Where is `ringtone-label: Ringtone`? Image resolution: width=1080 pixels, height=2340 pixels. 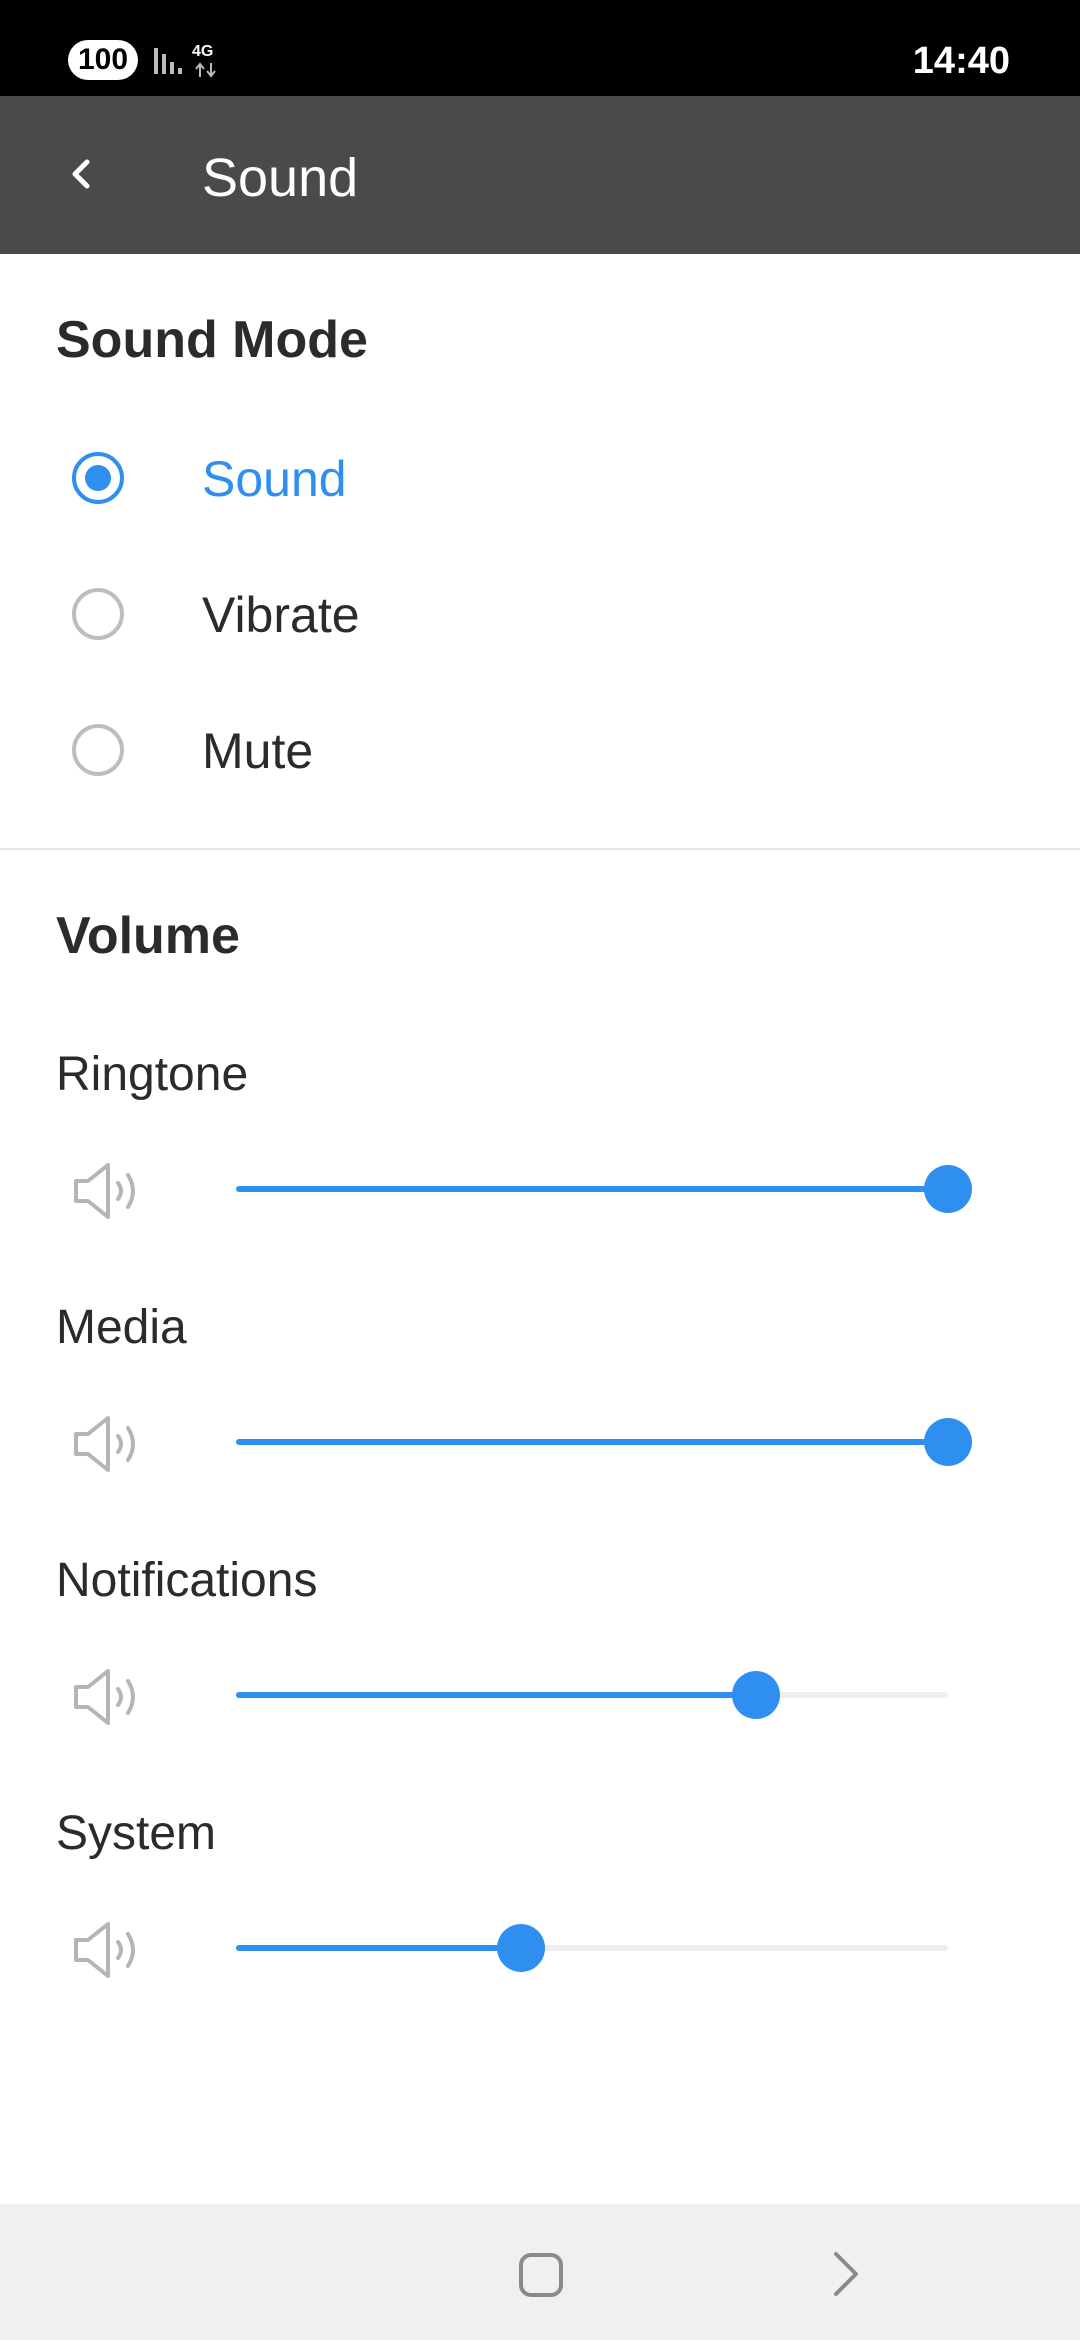 ringtone-label: Ringtone is located at coordinates (152, 1074).